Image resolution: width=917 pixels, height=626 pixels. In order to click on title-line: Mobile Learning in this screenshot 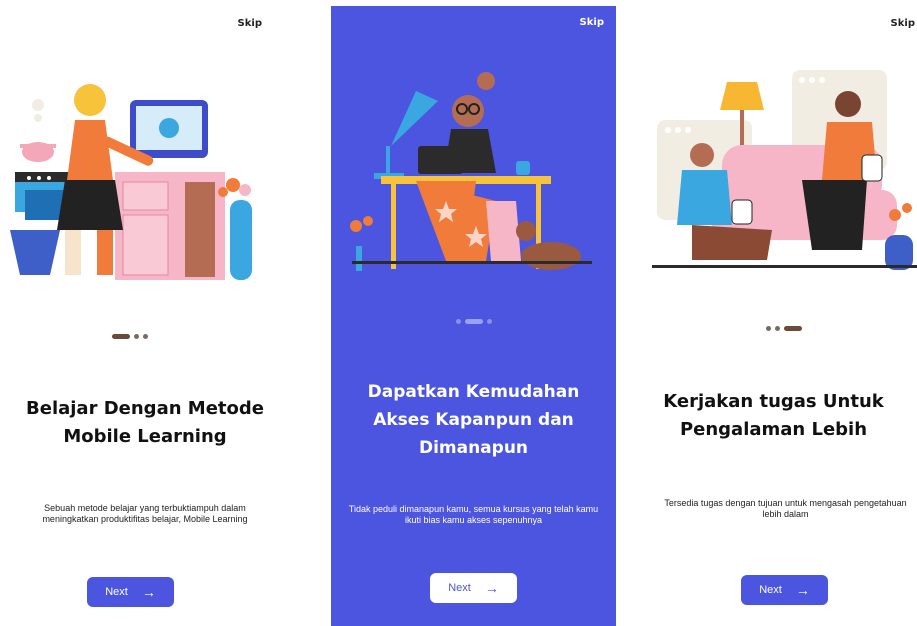, I will do `click(145, 436)`.